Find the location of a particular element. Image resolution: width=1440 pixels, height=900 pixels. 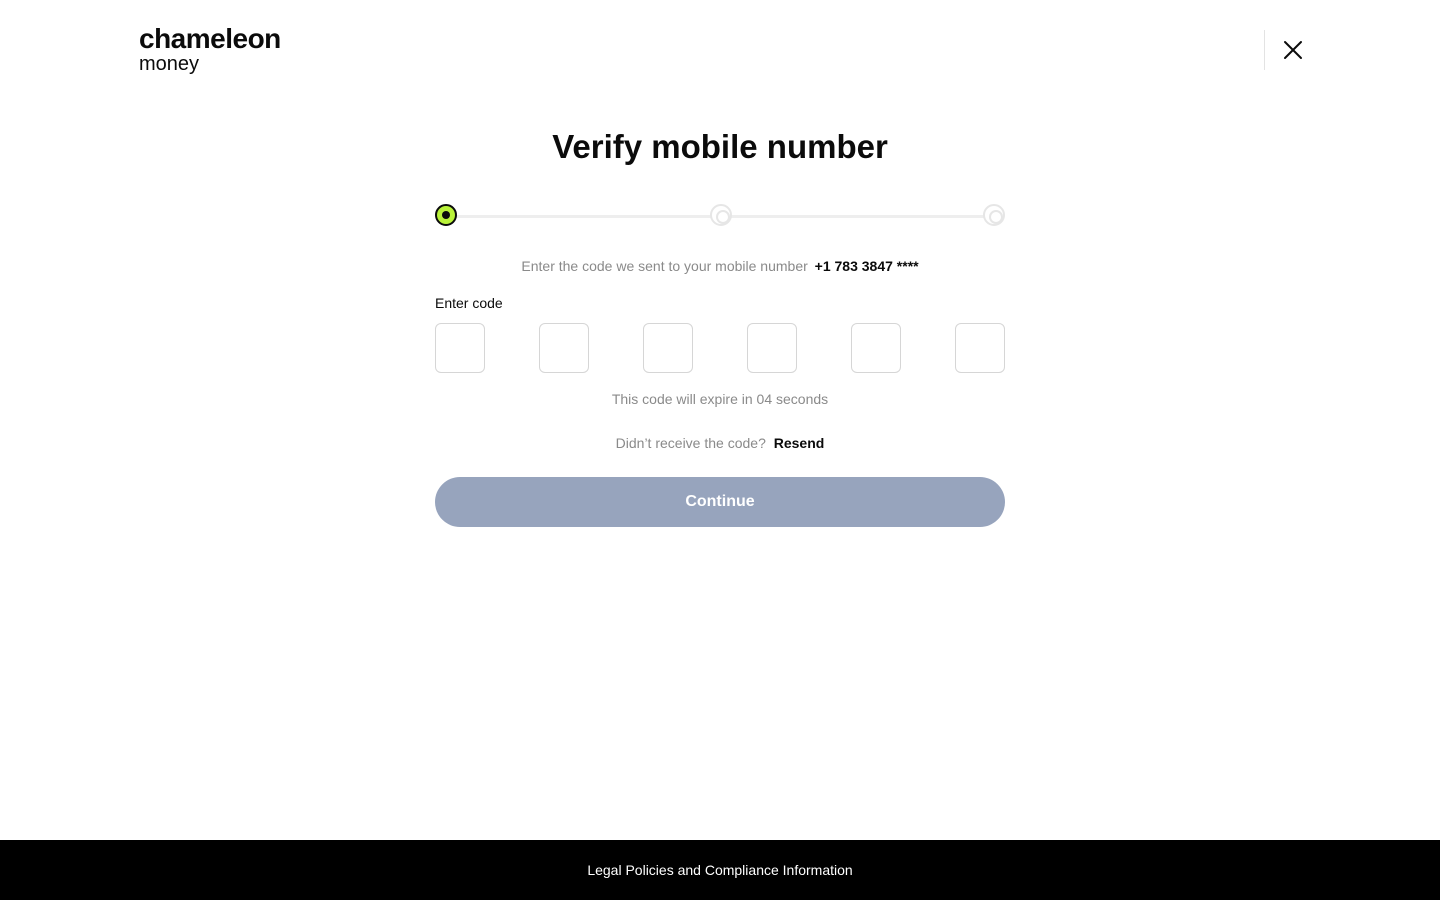

resend-row: Didn’t receive the code? Resend is located at coordinates (720, 443).